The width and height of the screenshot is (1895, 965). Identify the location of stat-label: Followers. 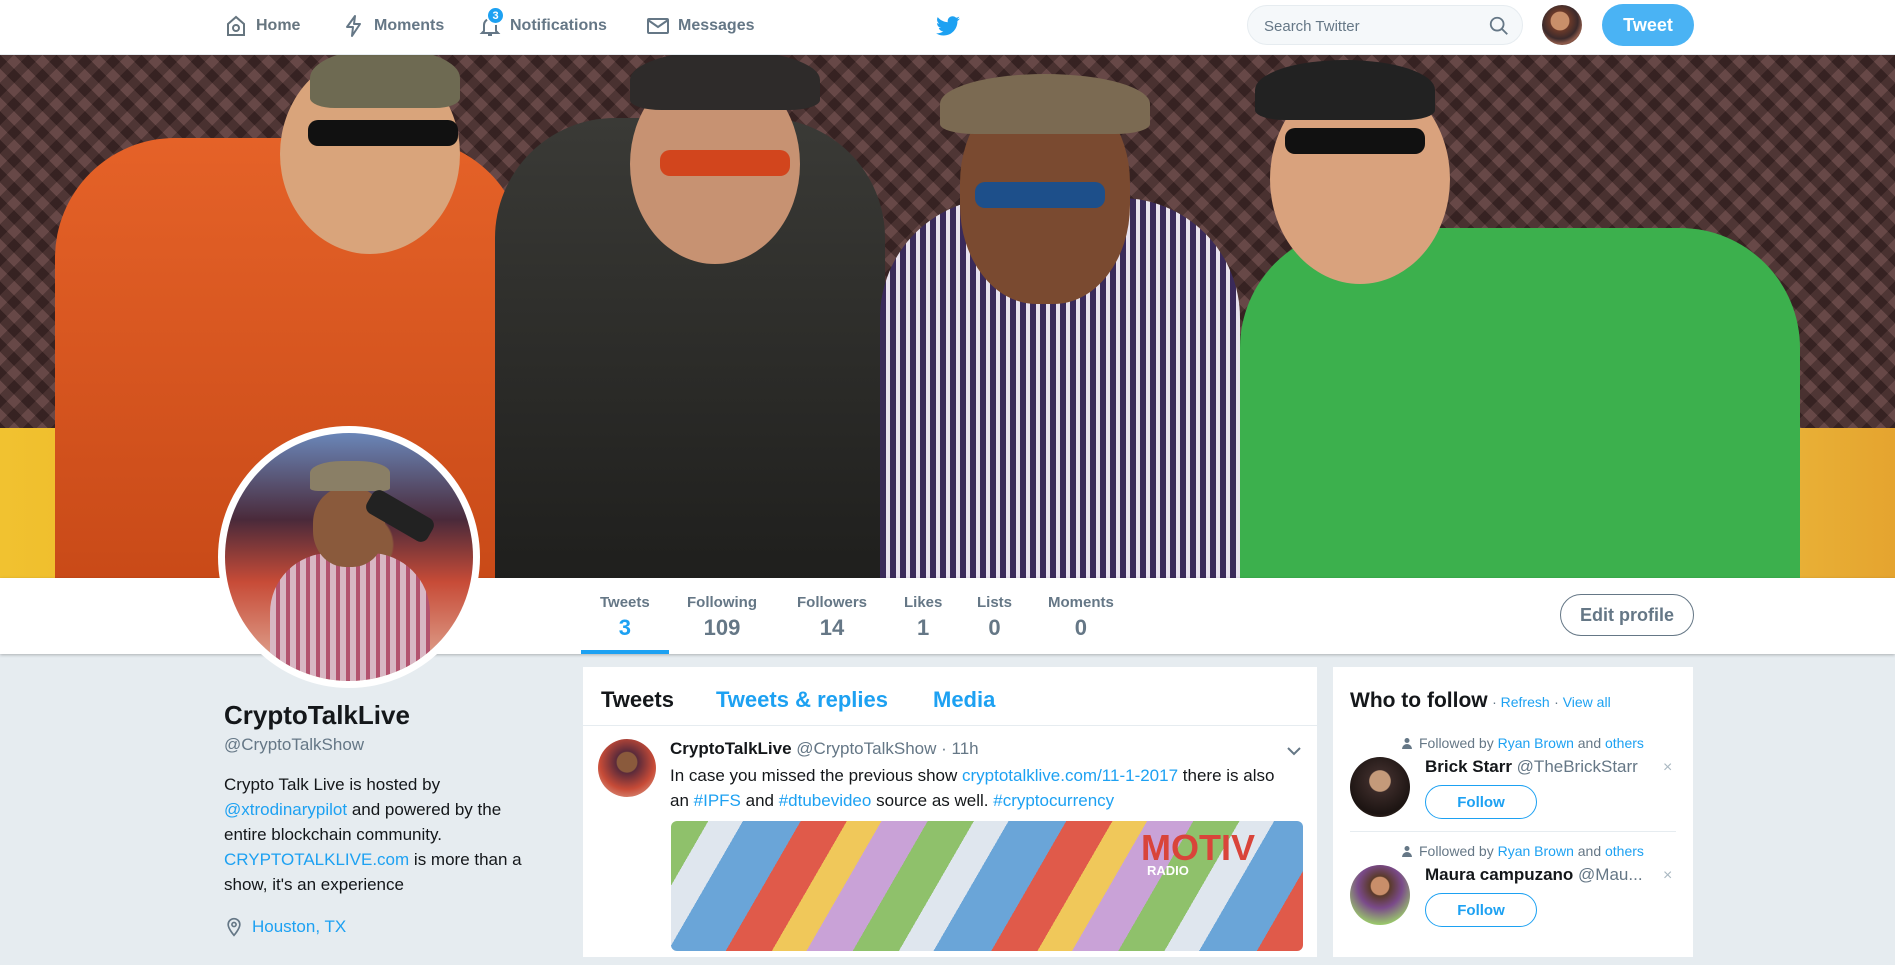
(832, 602).